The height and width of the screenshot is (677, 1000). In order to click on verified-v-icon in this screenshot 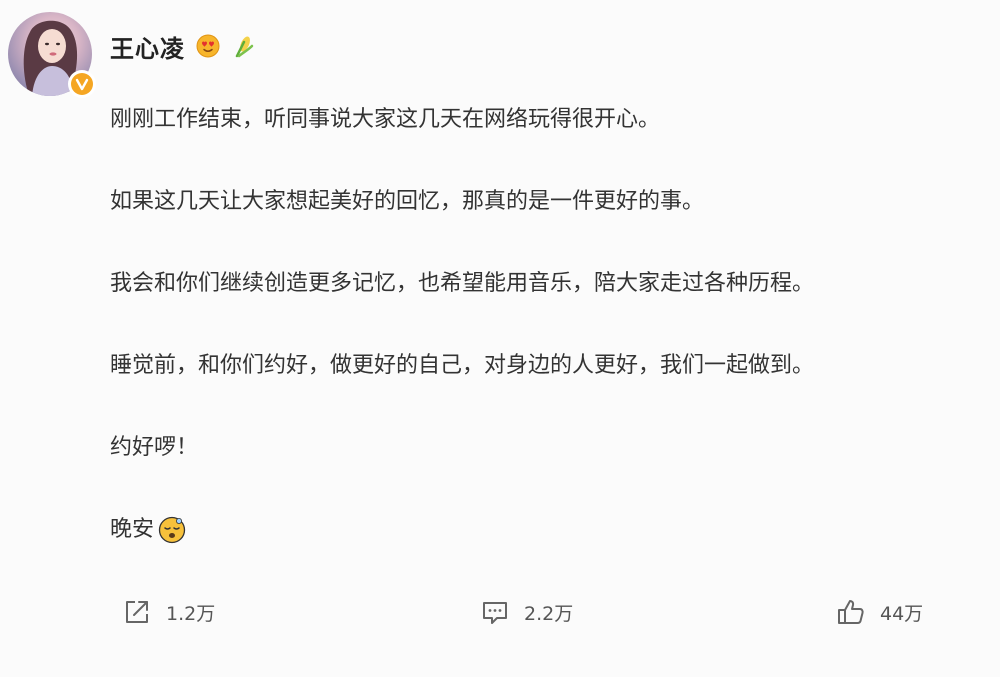, I will do `click(82, 84)`.